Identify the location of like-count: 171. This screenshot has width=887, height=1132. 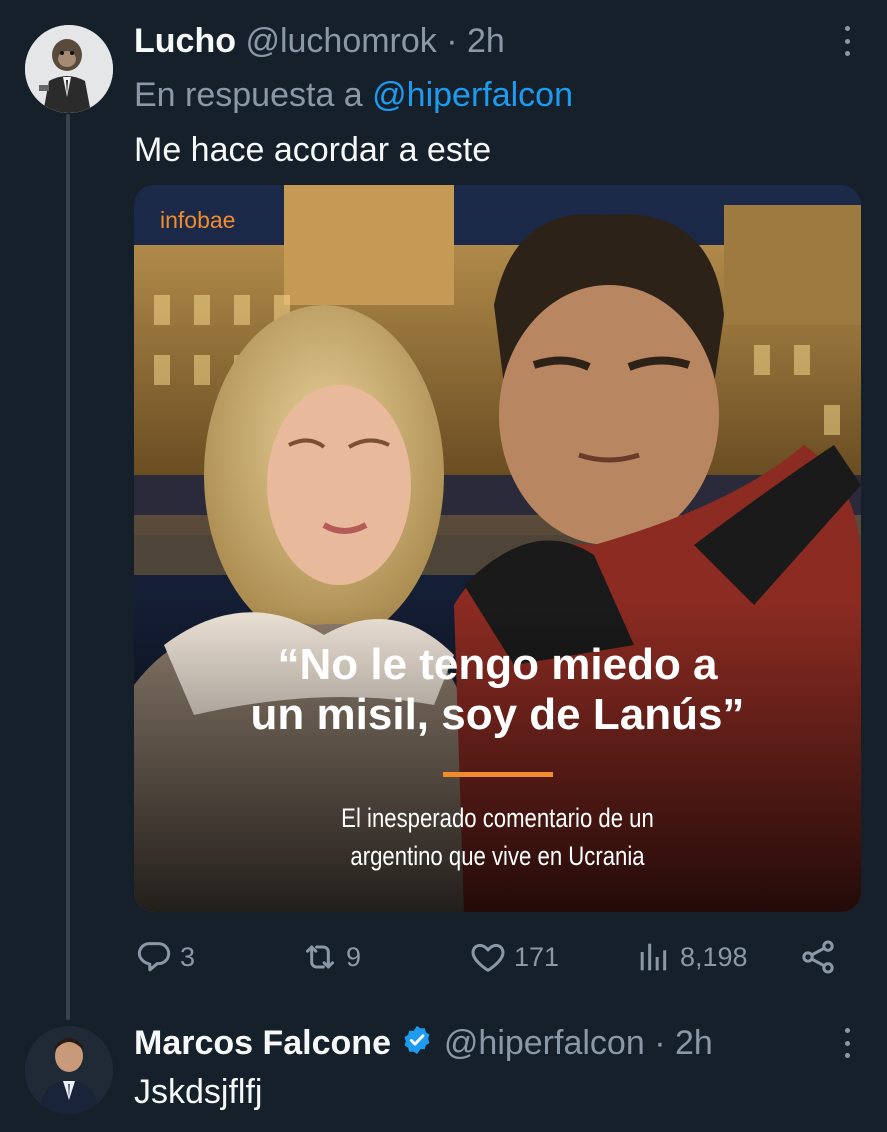
(537, 956).